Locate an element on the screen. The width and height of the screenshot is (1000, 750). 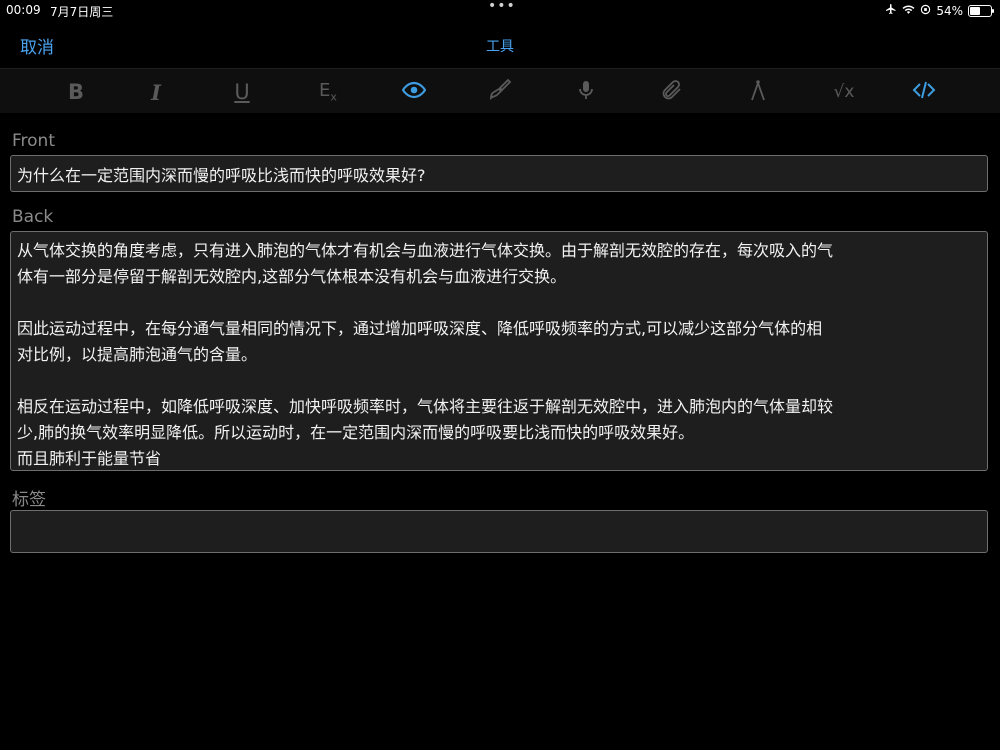
italic-button: I is located at coordinates (156, 92).